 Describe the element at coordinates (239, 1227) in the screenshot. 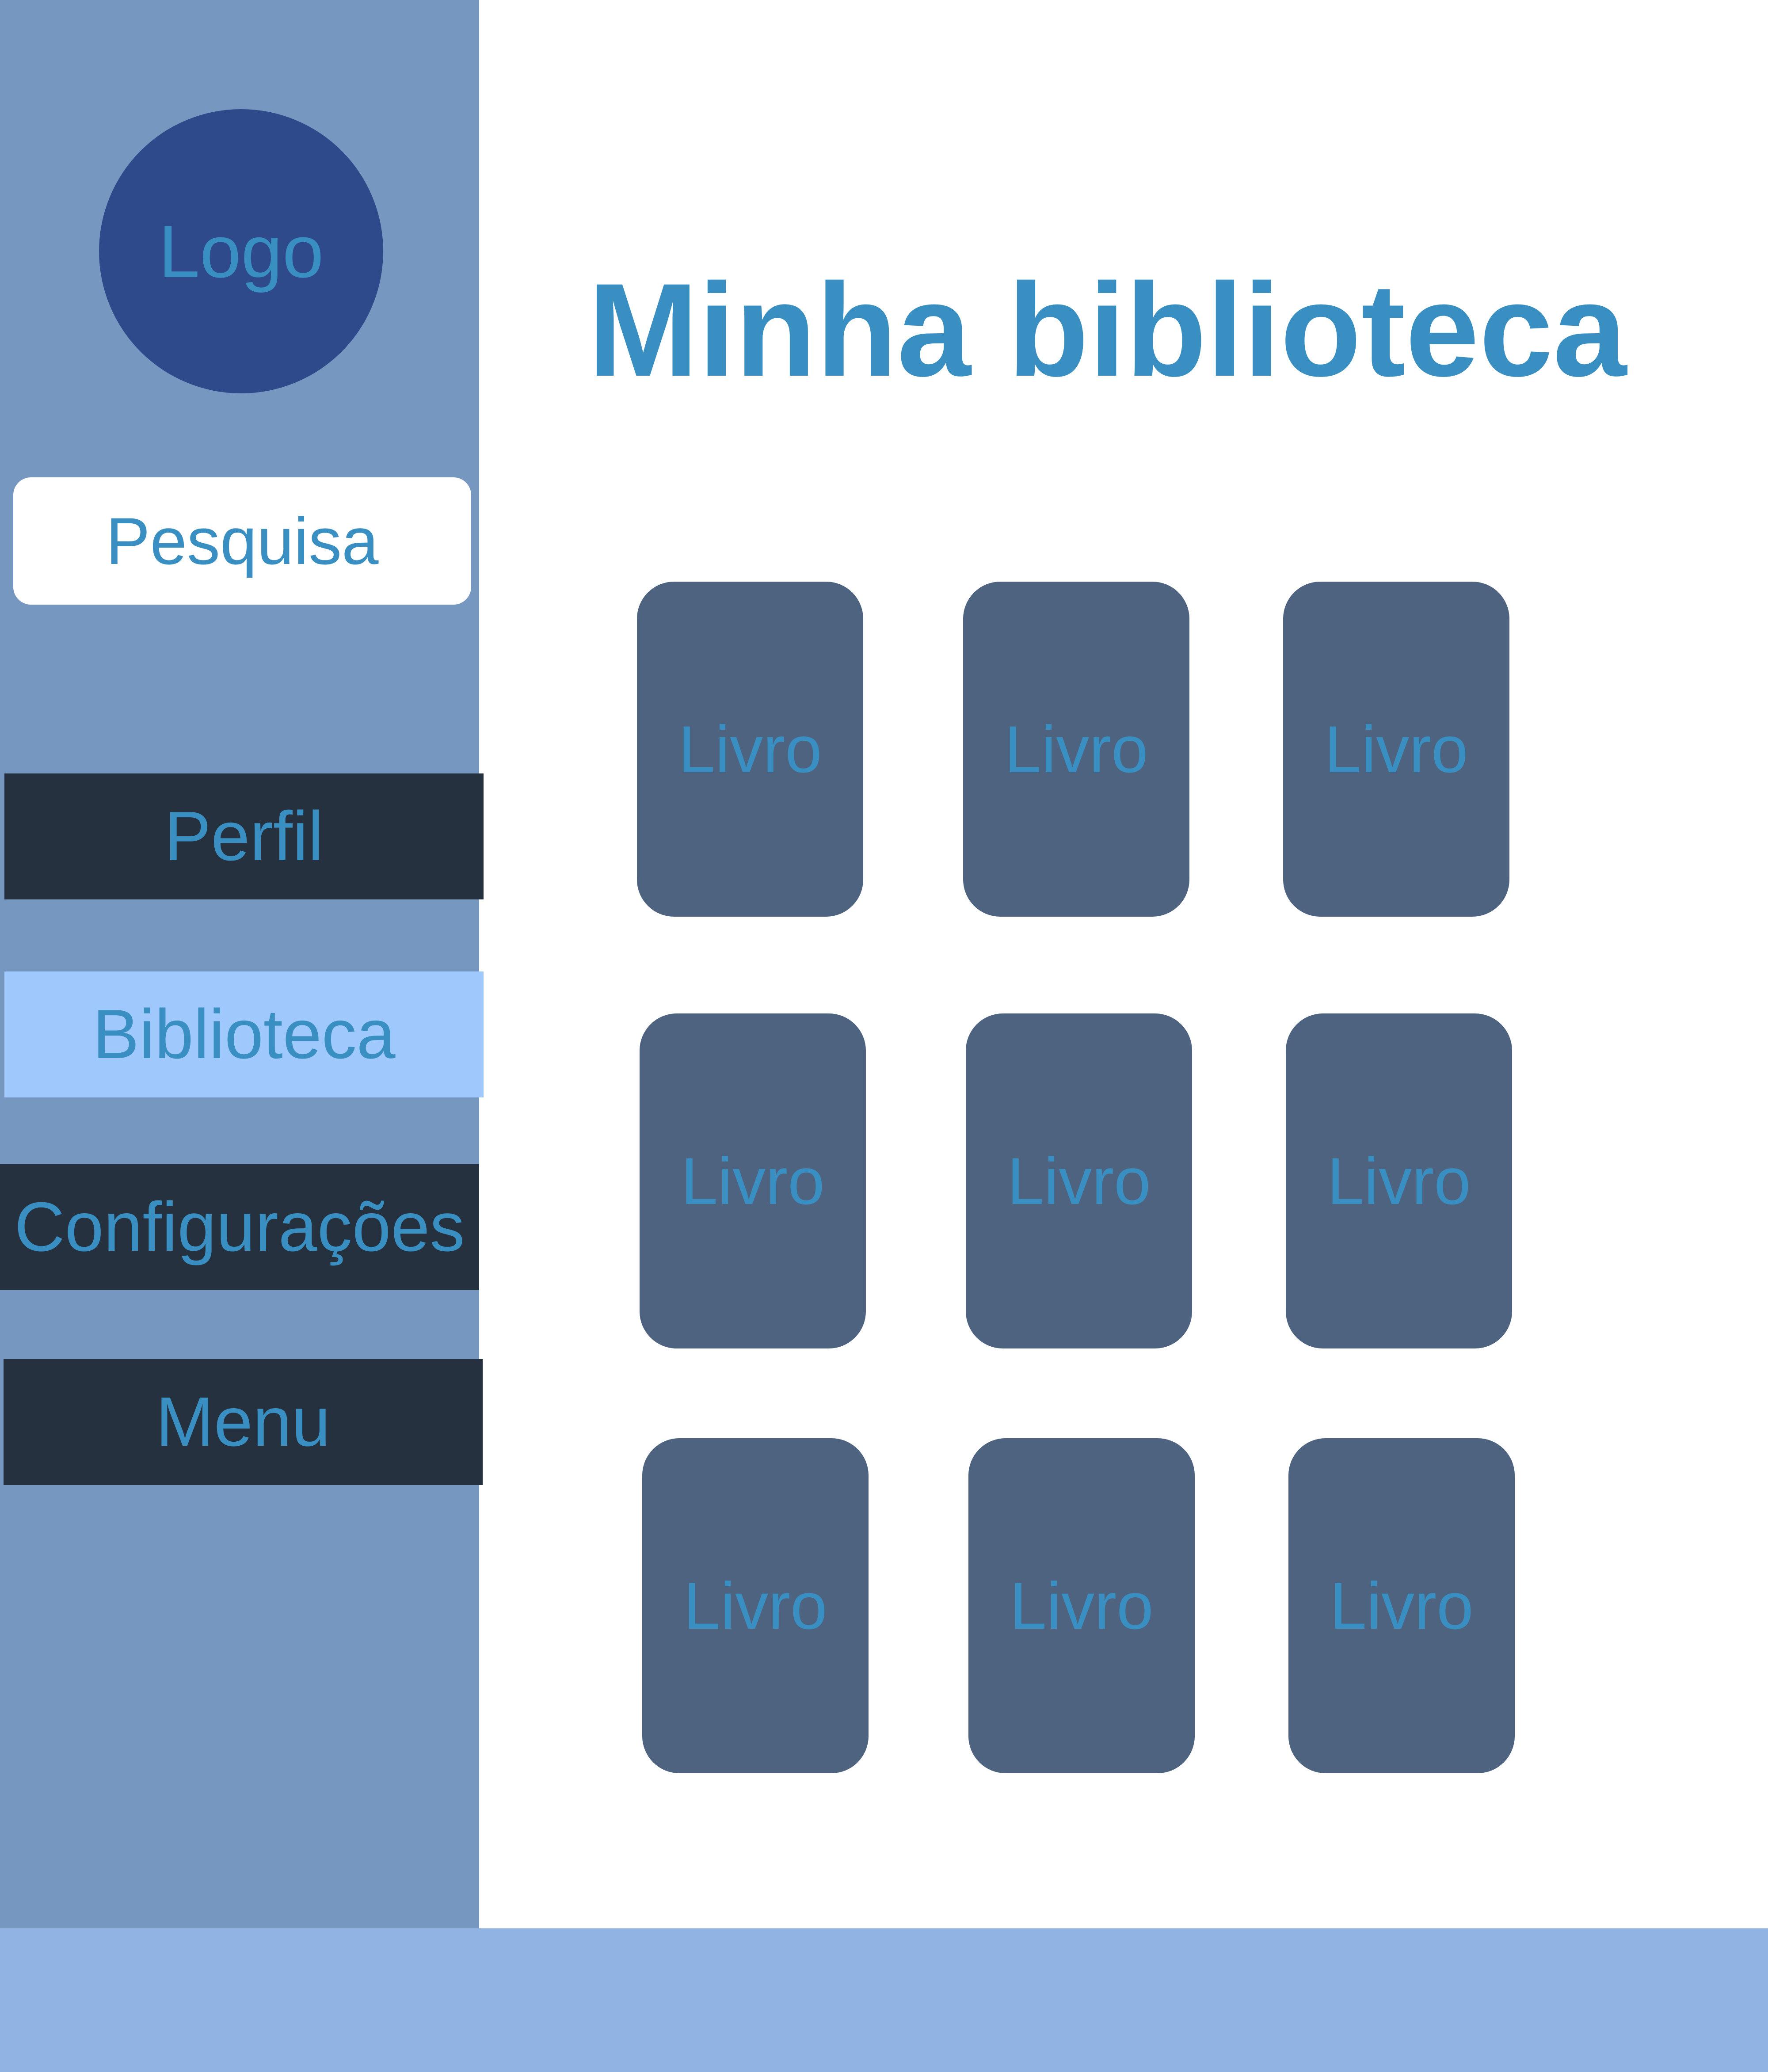

I see `sidebar-item-configuracoes: Configurações` at that location.